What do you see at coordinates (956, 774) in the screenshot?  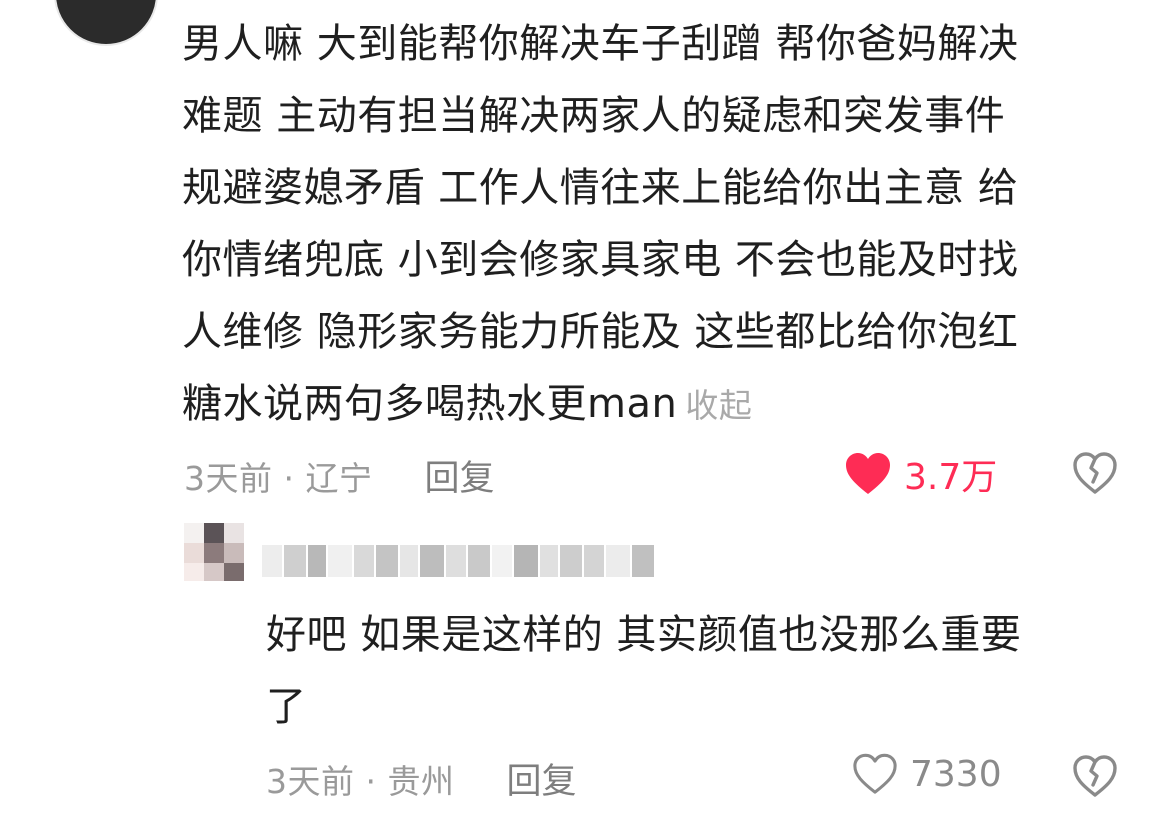 I see `reply-like-count: 7330` at bounding box center [956, 774].